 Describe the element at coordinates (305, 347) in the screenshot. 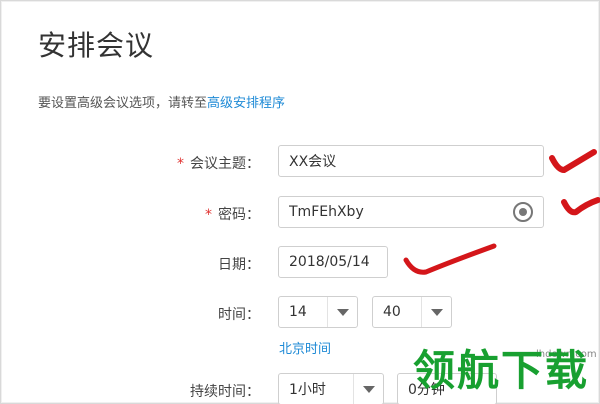

I see `timezone-link: 北京时间` at that location.